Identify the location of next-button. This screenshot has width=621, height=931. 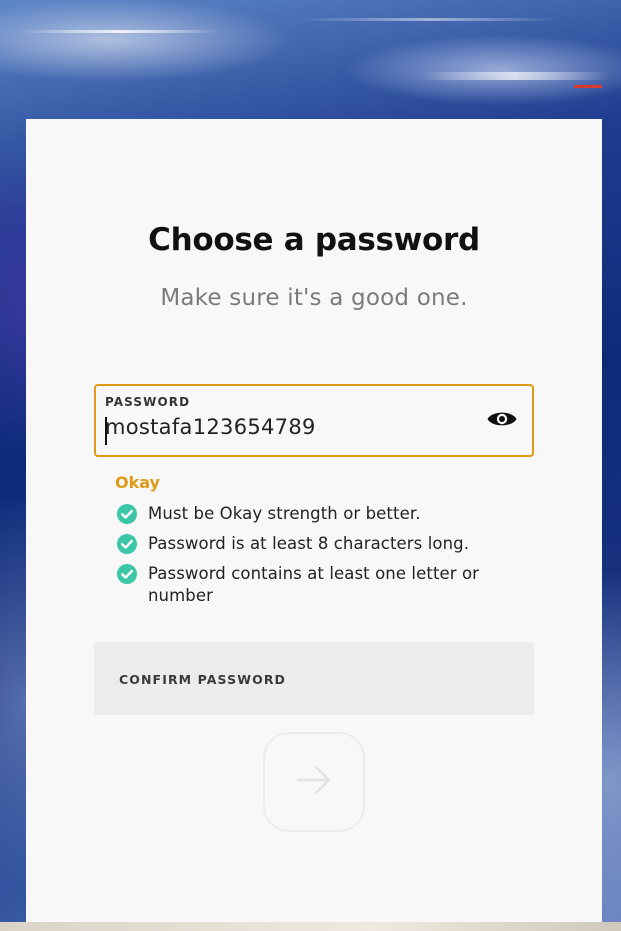
(314, 782).